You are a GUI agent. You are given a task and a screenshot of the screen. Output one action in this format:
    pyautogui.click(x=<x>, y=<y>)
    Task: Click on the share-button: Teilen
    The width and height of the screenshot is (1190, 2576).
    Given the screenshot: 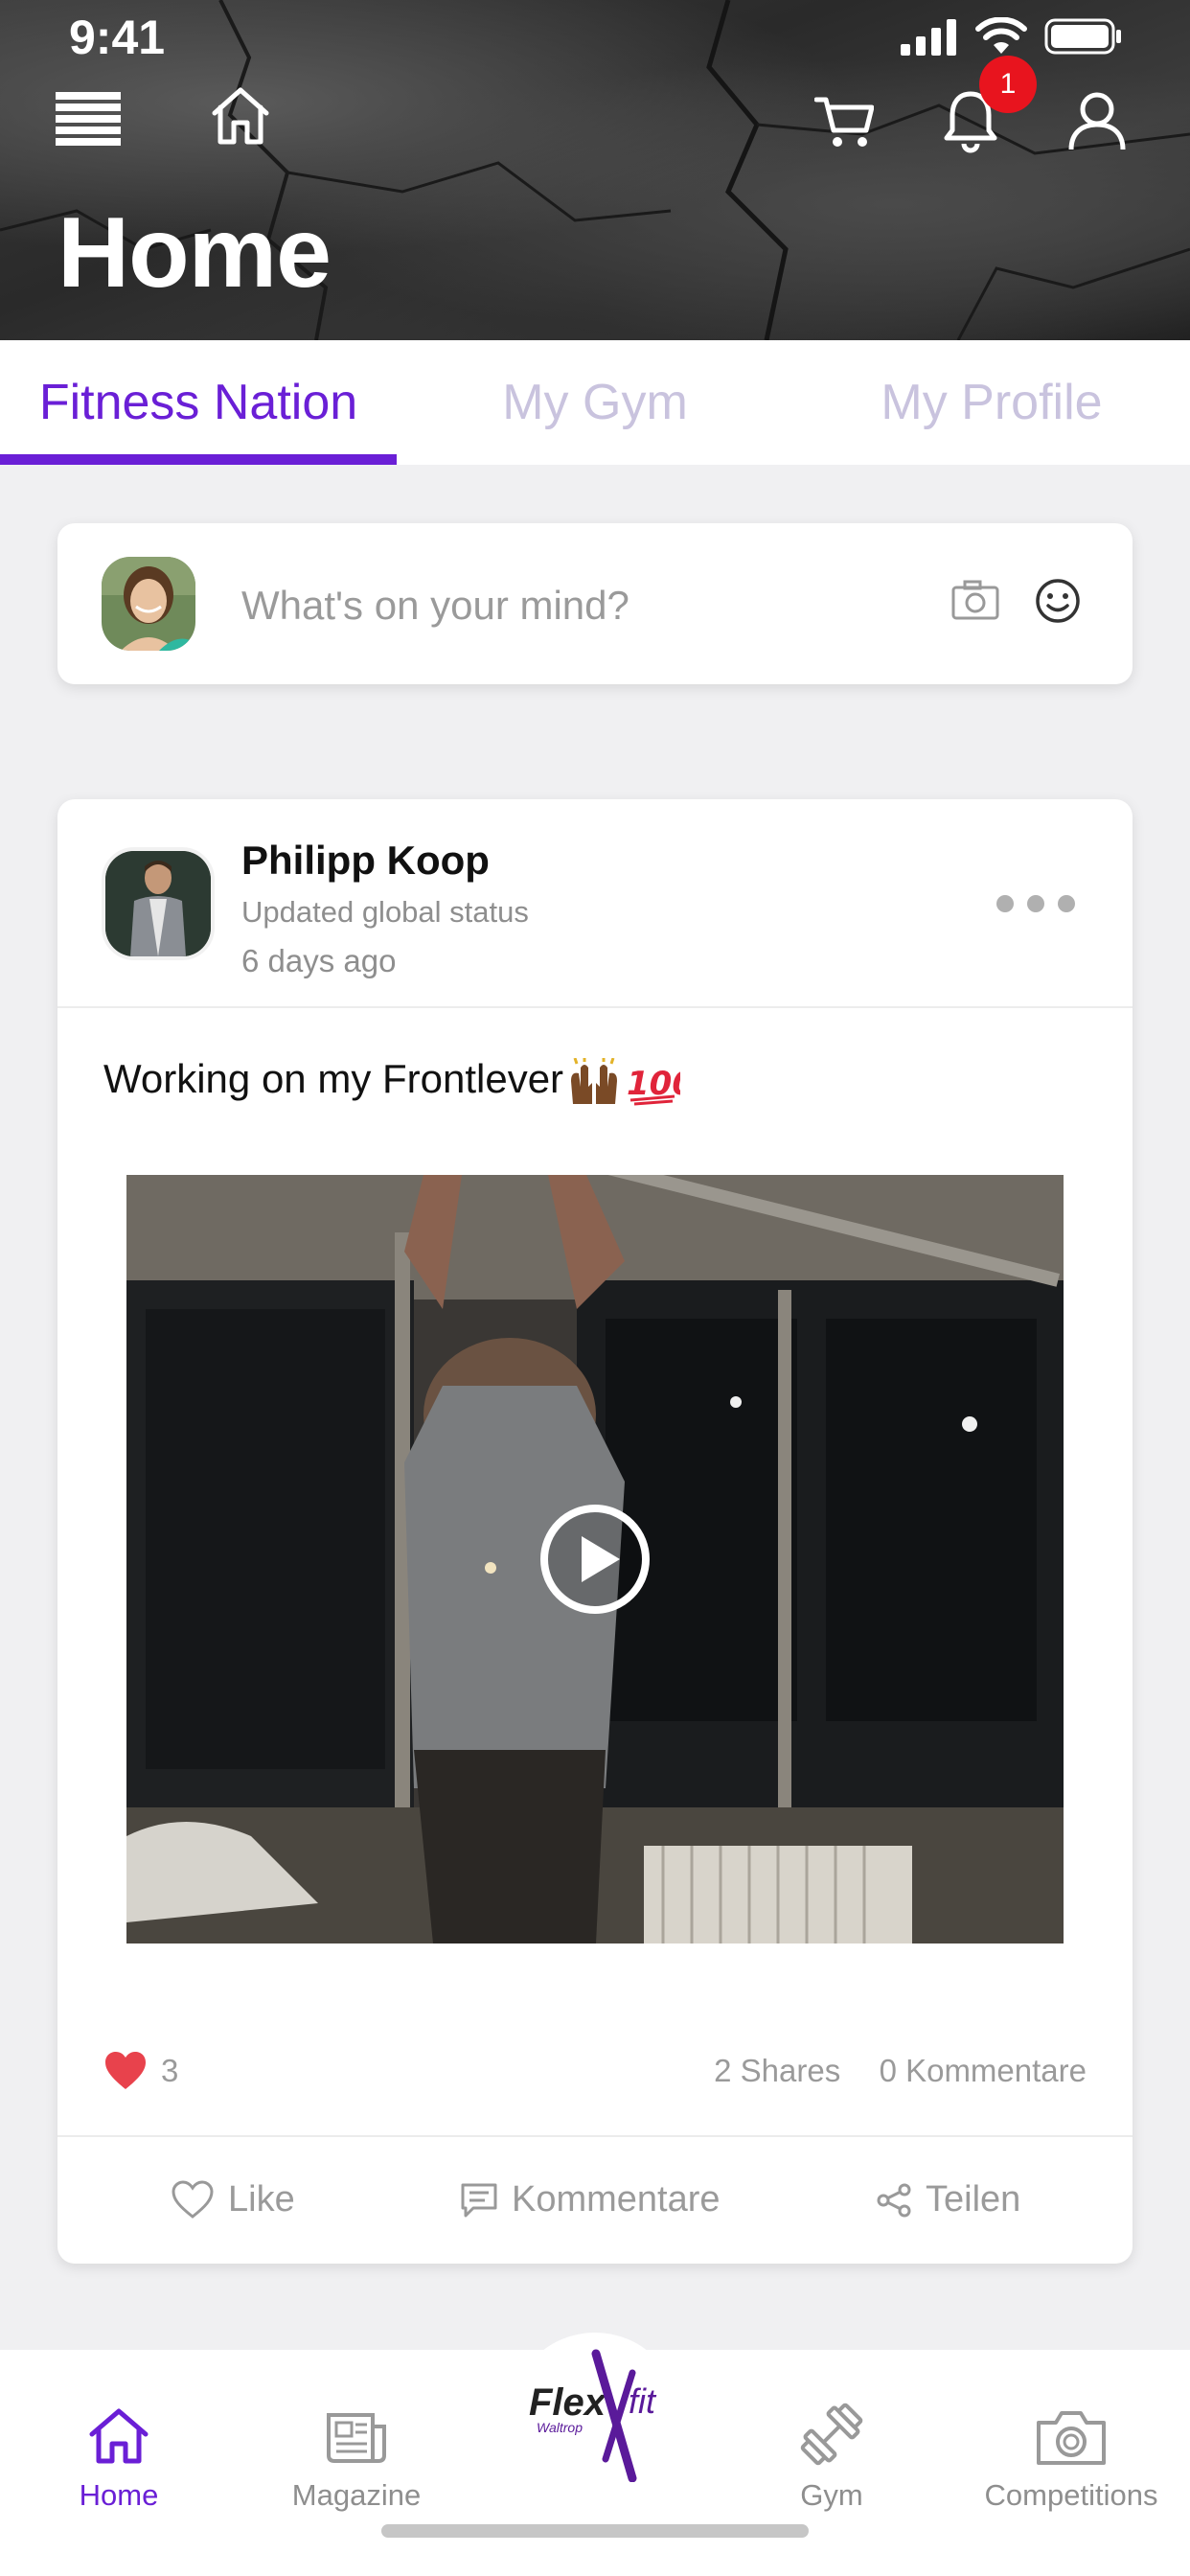 What is the action you would take?
    pyautogui.click(x=948, y=2199)
    